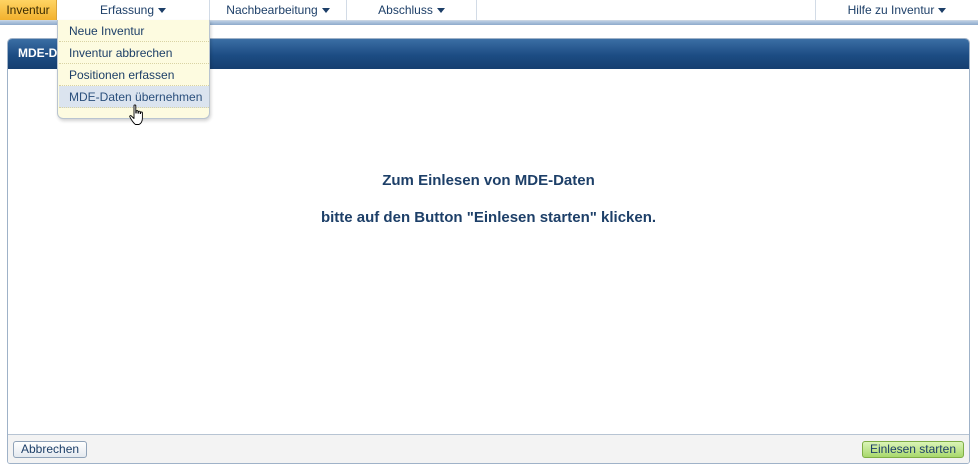 The height and width of the screenshot is (468, 978). I want to click on menu-inventur: Inventur, so click(28, 10).